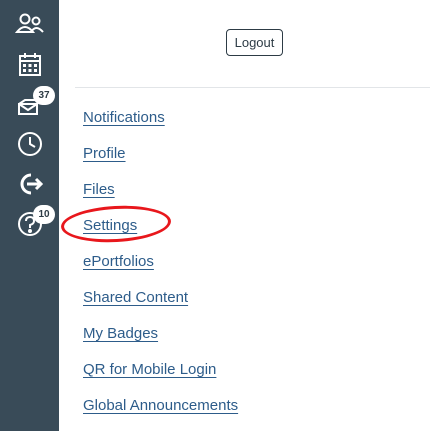 The height and width of the screenshot is (431, 446). I want to click on menu-link-settings: Settings, so click(110, 226).